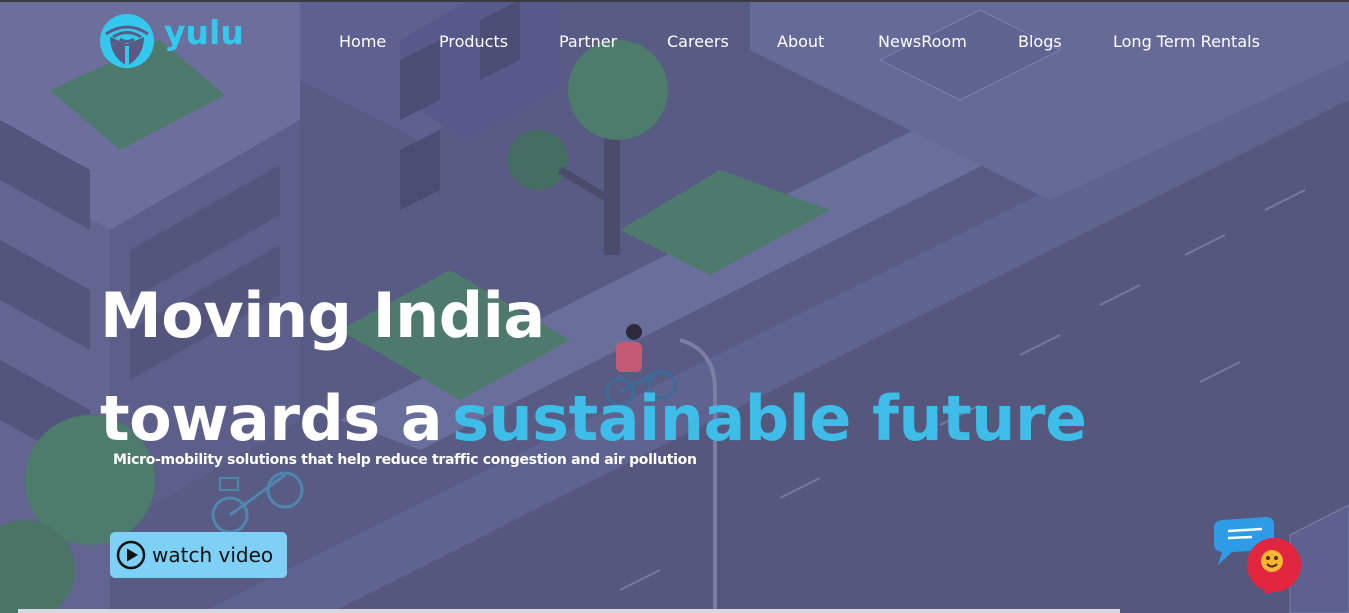 Image resolution: width=1349 pixels, height=613 pixels. What do you see at coordinates (271, 418) in the screenshot?
I see `hero-headline-prefix: towards a` at bounding box center [271, 418].